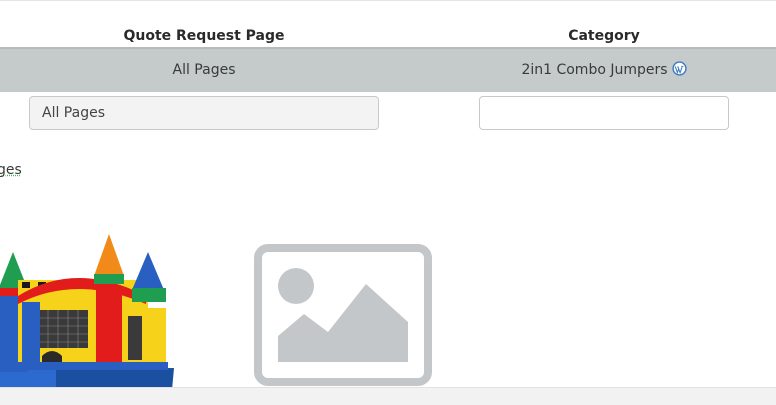 The width and height of the screenshot is (776, 405). Describe the element at coordinates (343, 315) in the screenshot. I see `image-placeholder-icon` at that location.